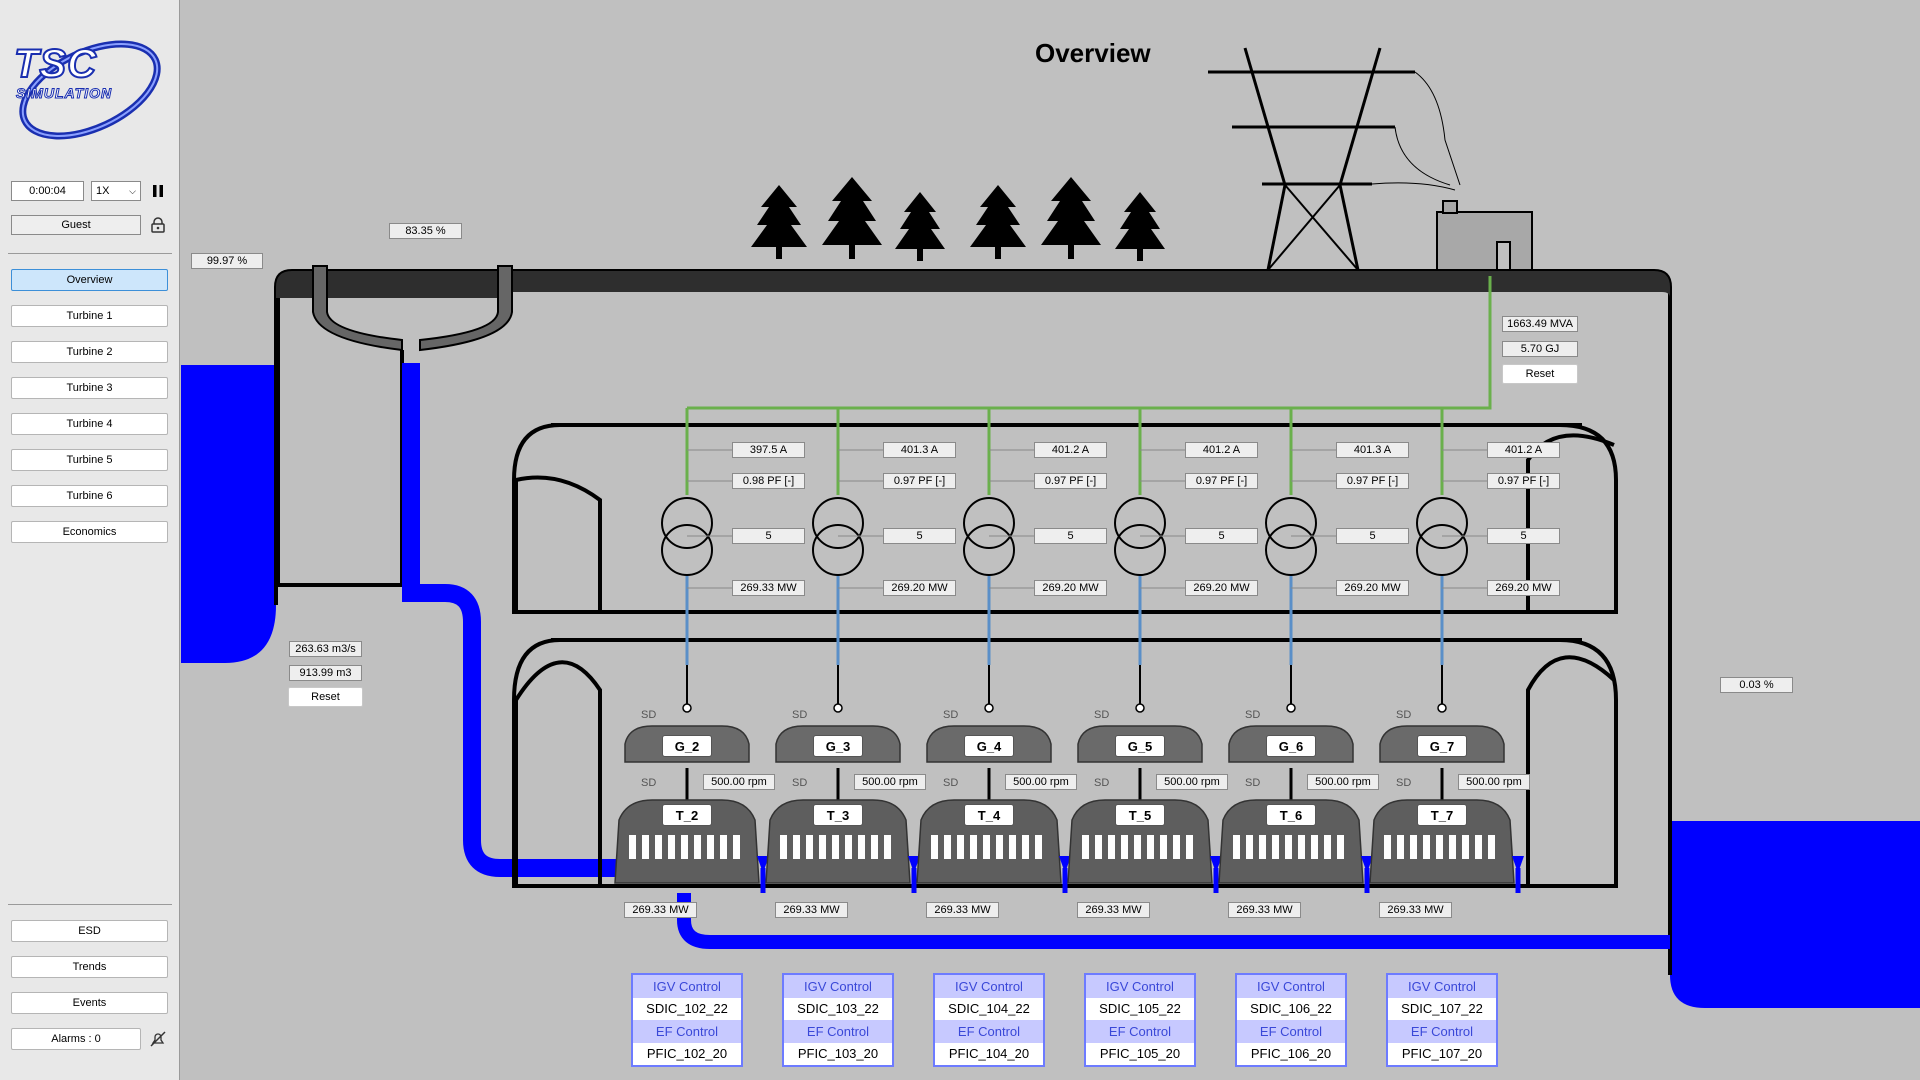 This screenshot has height=1080, width=1920. What do you see at coordinates (687, 1008) in the screenshot?
I see `igv-controller-tag: SDIC_102_22` at bounding box center [687, 1008].